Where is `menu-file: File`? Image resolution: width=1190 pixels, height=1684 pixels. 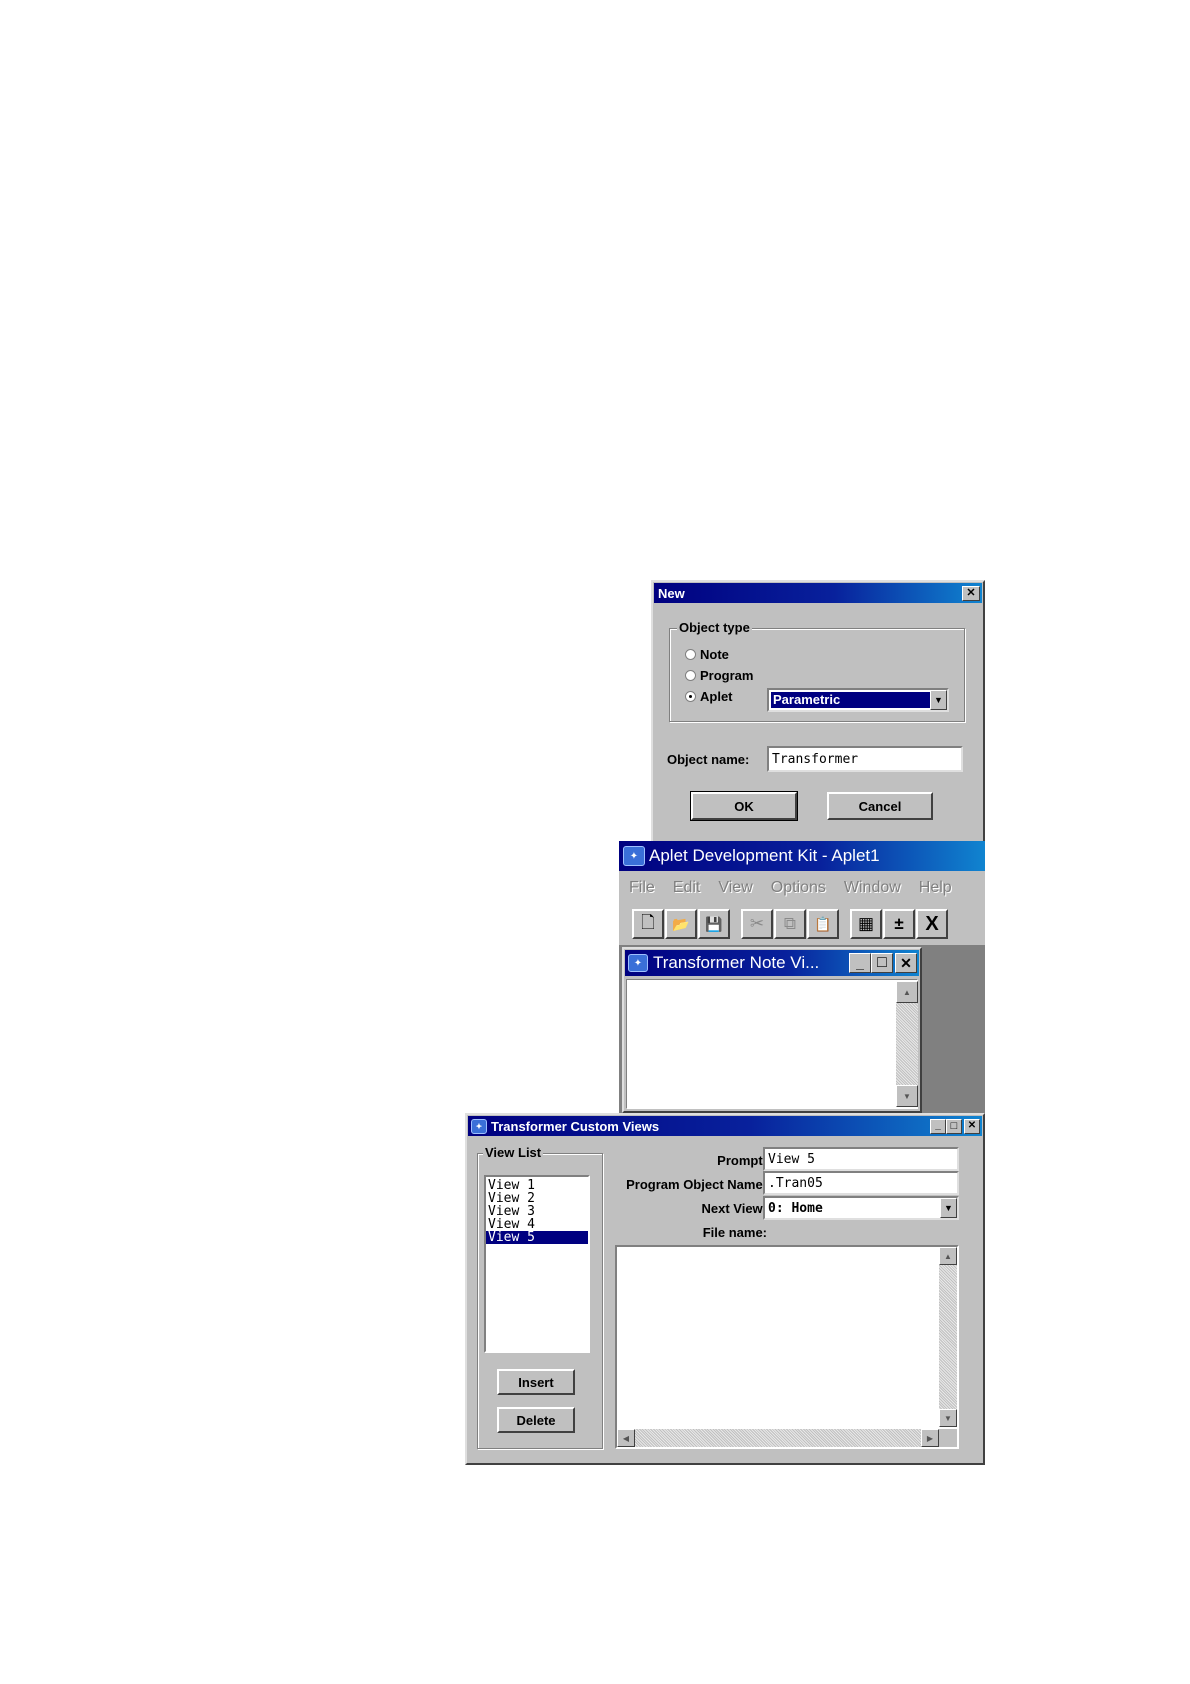 menu-file: File is located at coordinates (642, 888).